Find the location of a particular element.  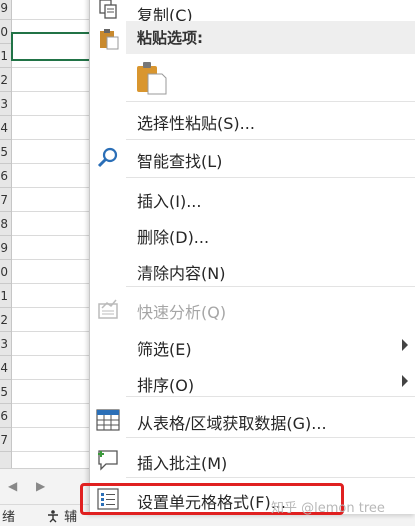

copy-icon is located at coordinates (108, 13).